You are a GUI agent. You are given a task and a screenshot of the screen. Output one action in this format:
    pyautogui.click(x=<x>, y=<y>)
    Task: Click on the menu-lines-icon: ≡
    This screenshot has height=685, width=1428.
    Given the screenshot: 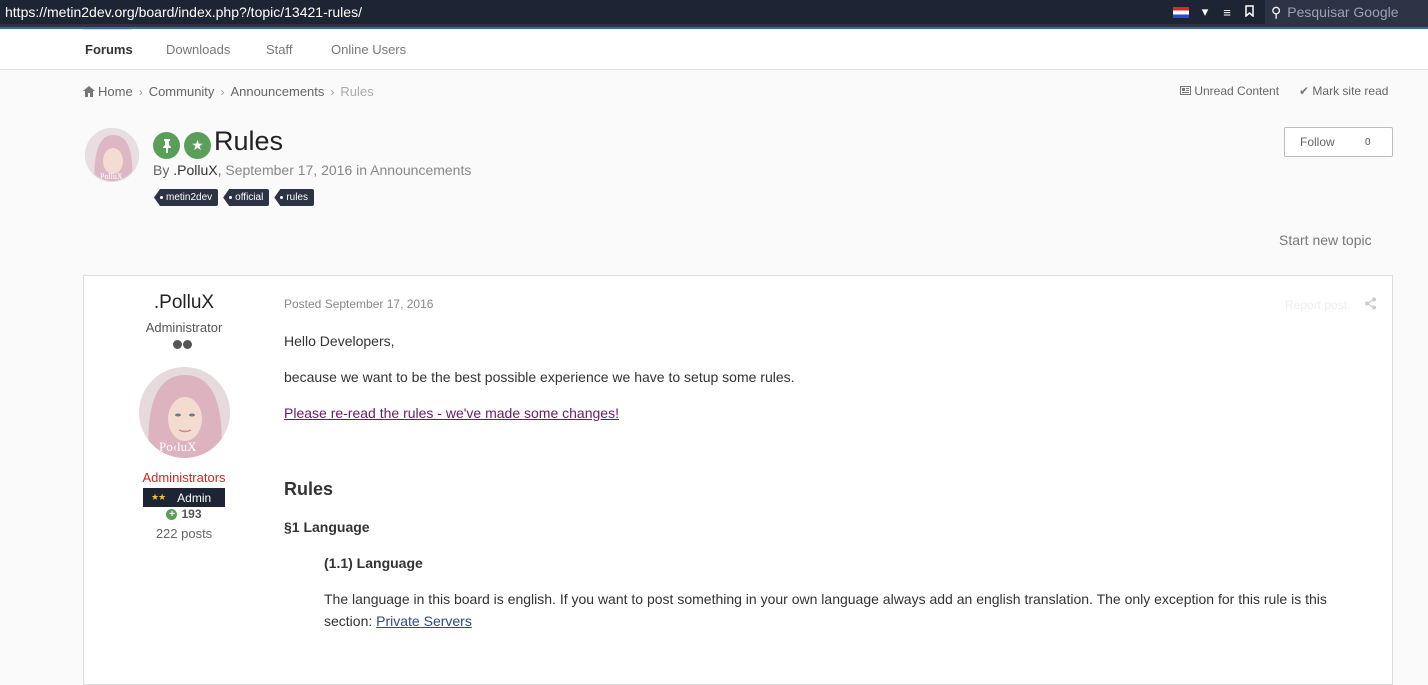 What is the action you would take?
    pyautogui.click(x=1227, y=12)
    